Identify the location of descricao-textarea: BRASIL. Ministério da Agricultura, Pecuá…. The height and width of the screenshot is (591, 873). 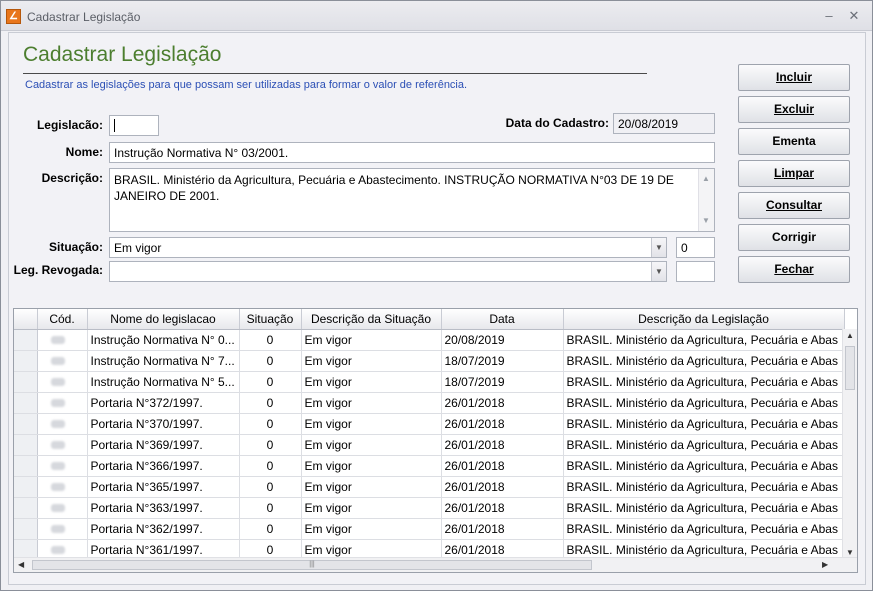
(412, 200).